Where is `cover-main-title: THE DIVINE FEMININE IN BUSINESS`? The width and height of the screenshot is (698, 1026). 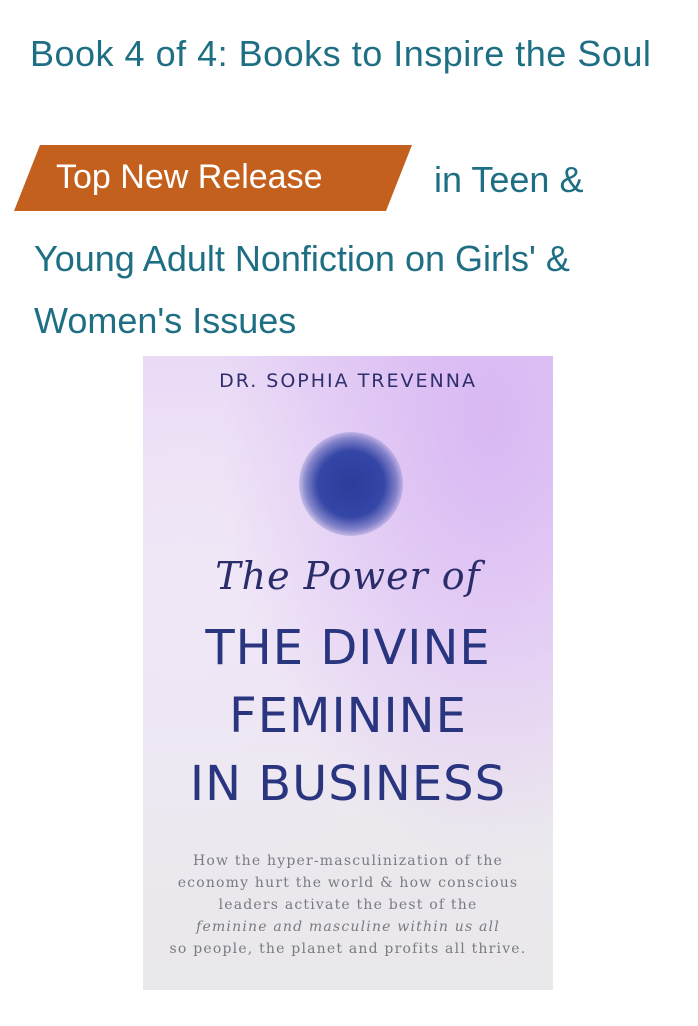 cover-main-title: THE DIVINE FEMININE IN BUSINESS is located at coordinates (348, 716).